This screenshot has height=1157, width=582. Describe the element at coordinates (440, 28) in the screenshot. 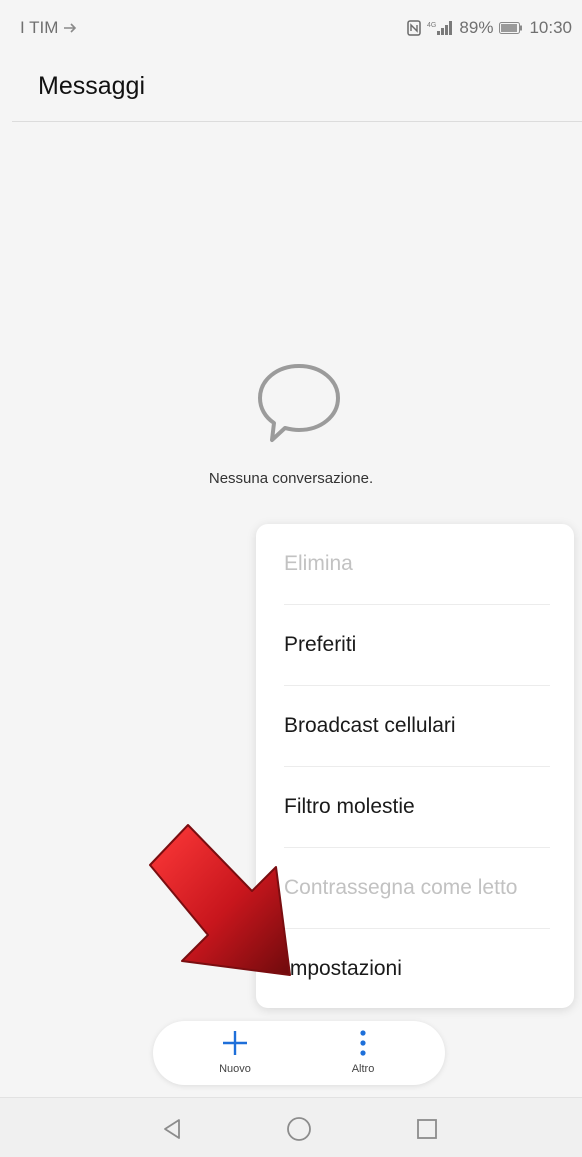

I see `signal-icon: 4G` at that location.